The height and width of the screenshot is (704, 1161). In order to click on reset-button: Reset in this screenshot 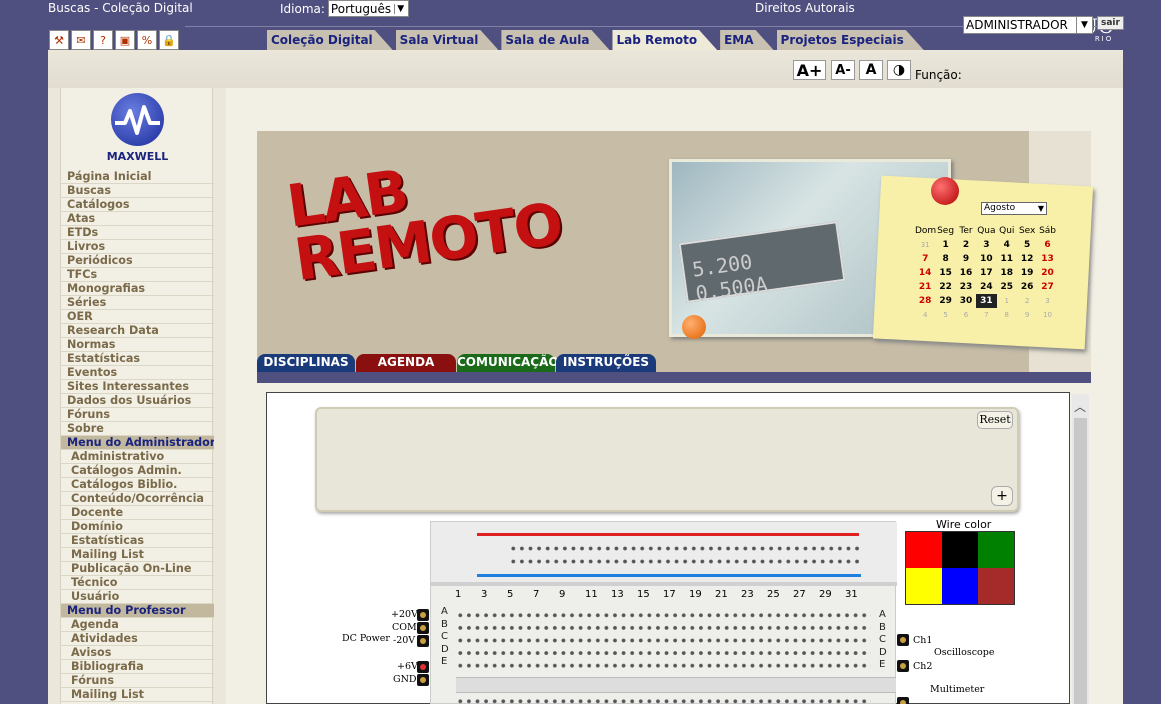, I will do `click(995, 420)`.